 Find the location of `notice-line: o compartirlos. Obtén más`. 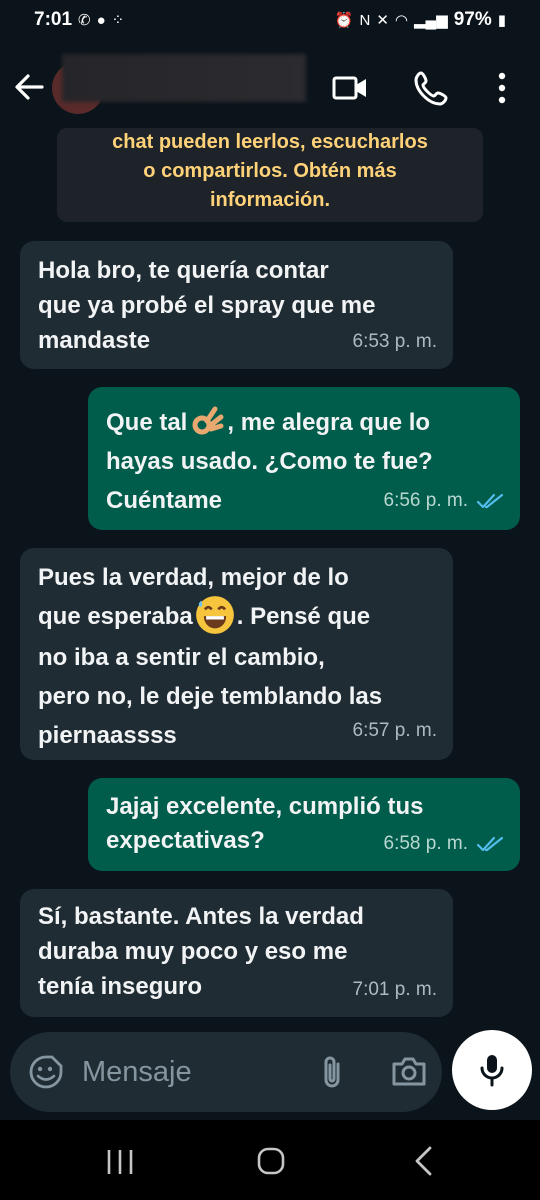

notice-line: o compartirlos. Obtén más is located at coordinates (270, 171).